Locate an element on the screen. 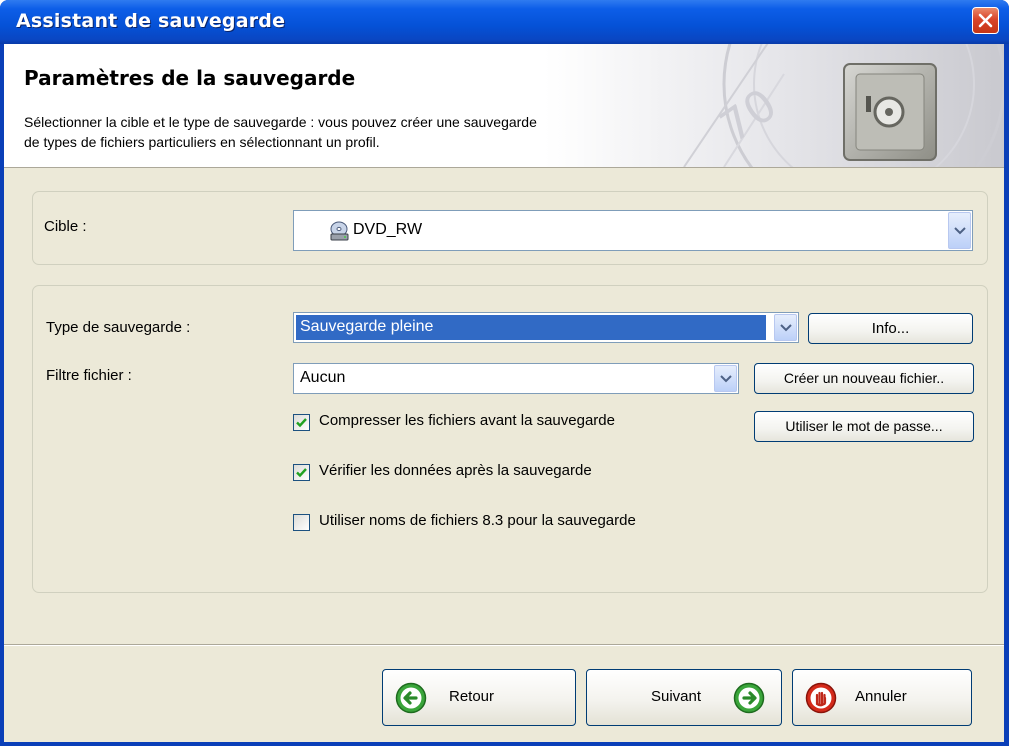 This screenshot has height=746, width=1009. page-title: Paramètres de la sauvegarde is located at coordinates (190, 78).